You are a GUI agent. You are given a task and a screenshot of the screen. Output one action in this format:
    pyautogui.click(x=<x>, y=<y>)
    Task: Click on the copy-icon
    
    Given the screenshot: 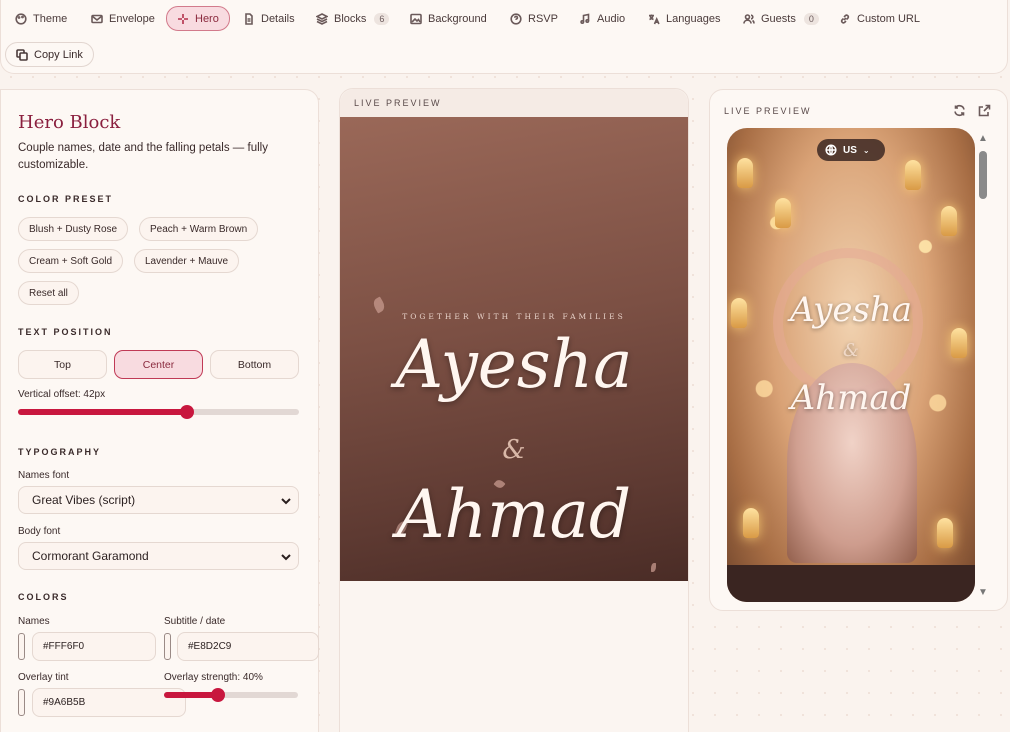 What is the action you would take?
    pyautogui.click(x=22, y=54)
    